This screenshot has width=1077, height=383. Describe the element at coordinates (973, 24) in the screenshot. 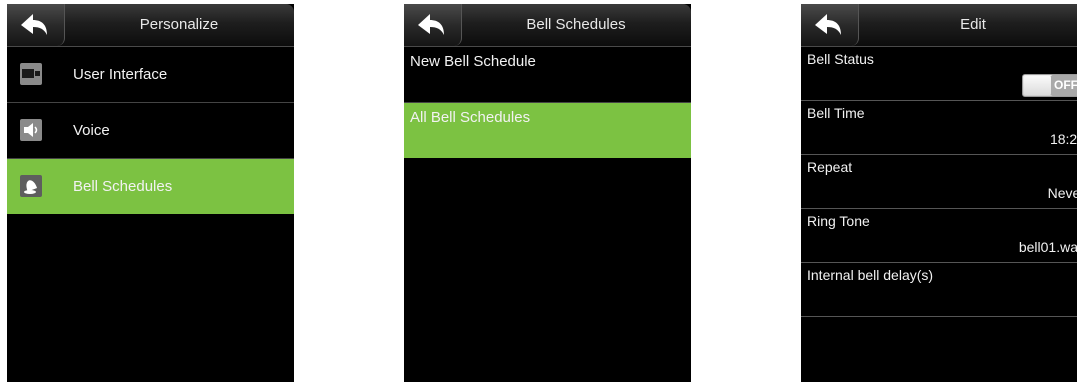

I see `page-title: Edit` at that location.